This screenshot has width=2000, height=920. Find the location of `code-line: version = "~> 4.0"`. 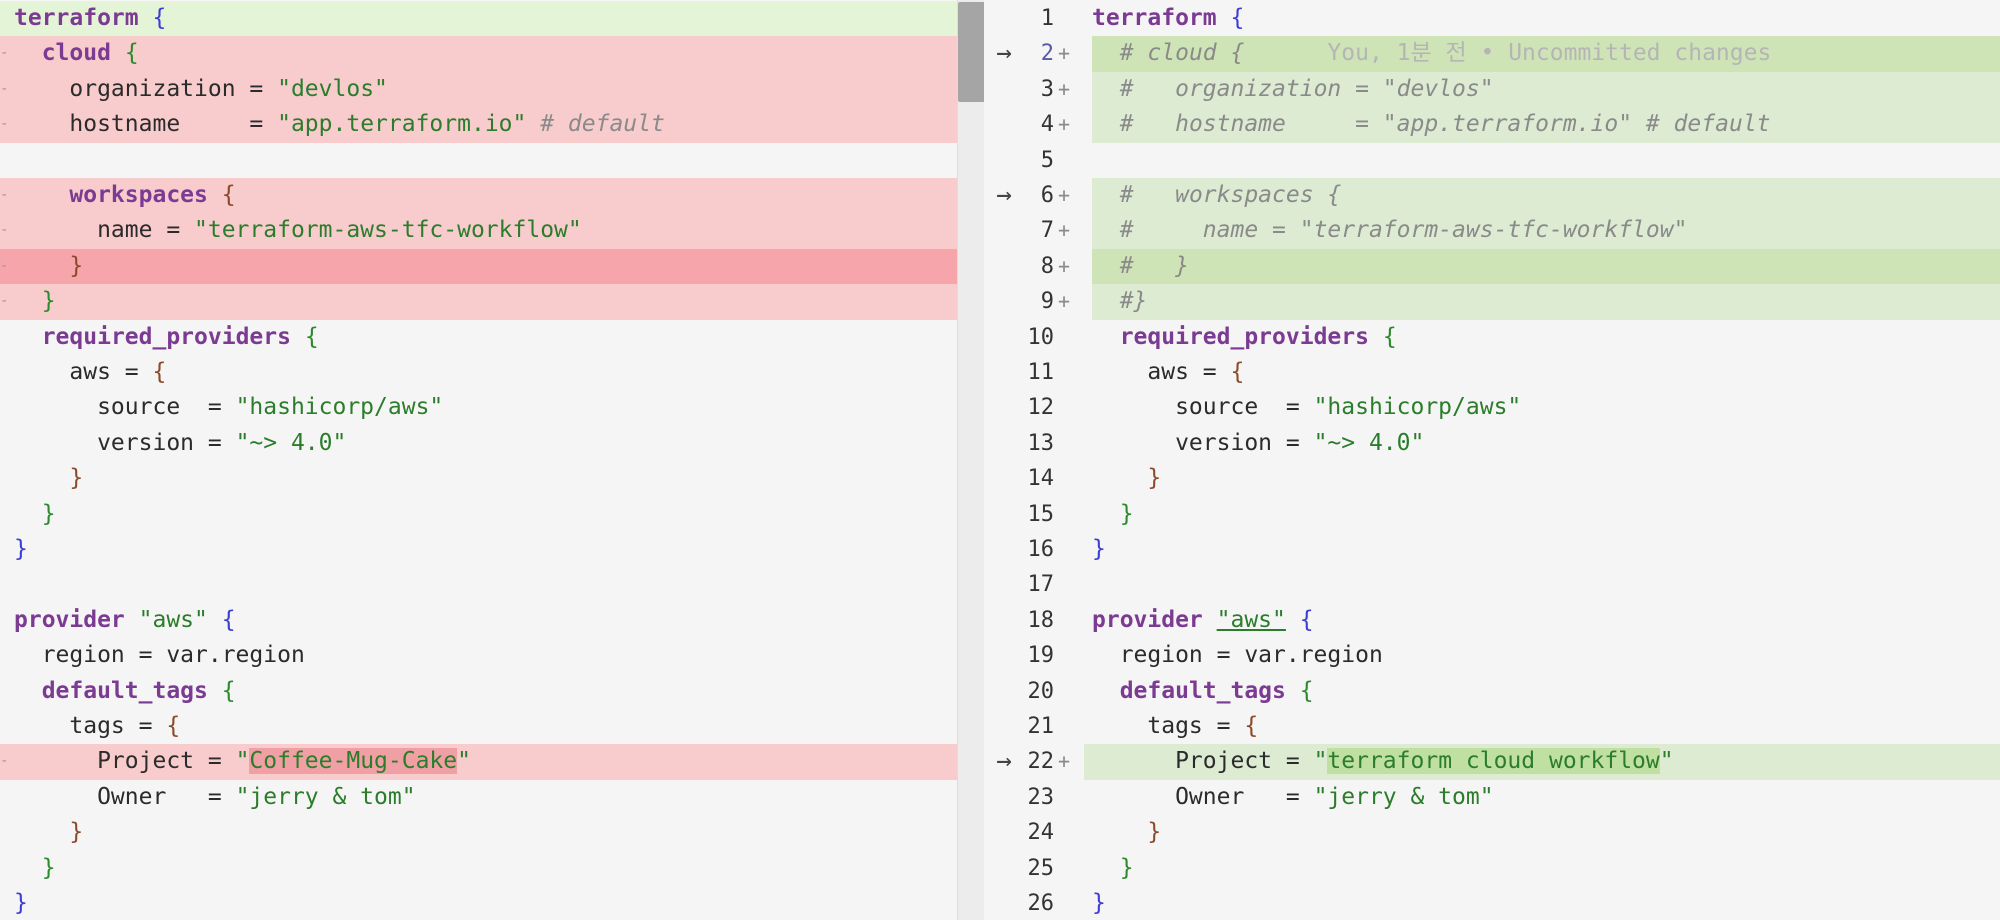

code-line: version = "~> 4.0" is located at coordinates (492, 443).